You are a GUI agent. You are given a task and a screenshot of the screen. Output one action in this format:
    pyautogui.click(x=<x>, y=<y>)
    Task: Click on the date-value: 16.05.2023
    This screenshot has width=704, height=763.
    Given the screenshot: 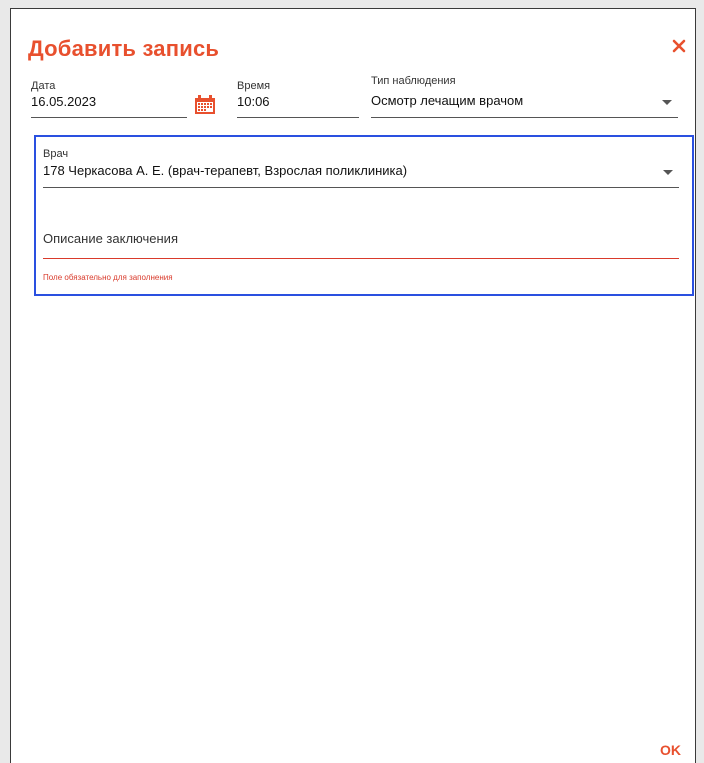 What is the action you would take?
    pyautogui.click(x=64, y=101)
    